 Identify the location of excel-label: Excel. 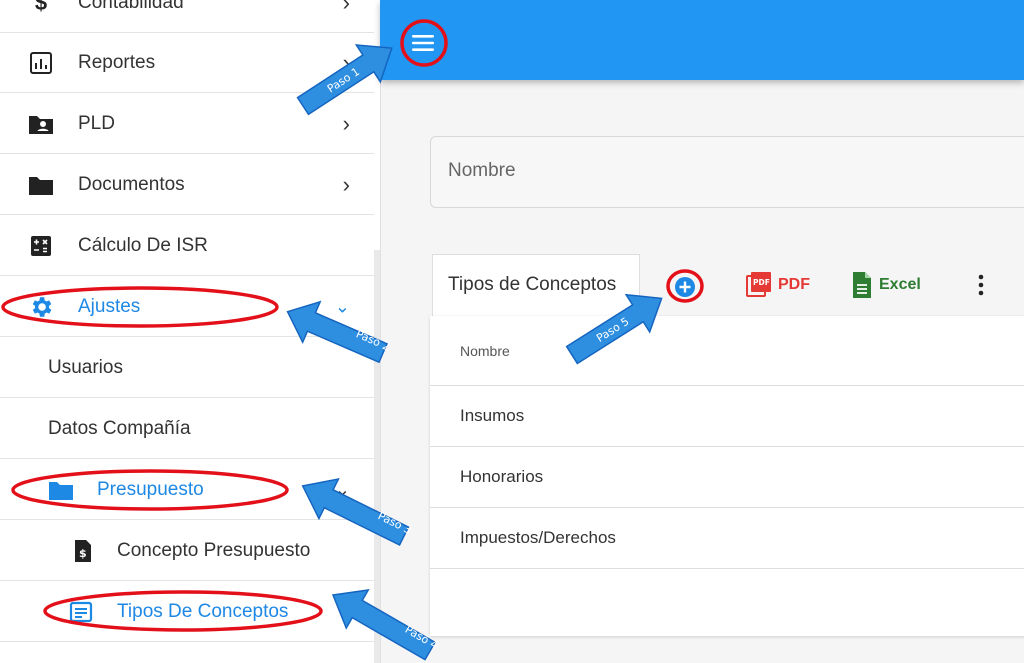
(900, 284).